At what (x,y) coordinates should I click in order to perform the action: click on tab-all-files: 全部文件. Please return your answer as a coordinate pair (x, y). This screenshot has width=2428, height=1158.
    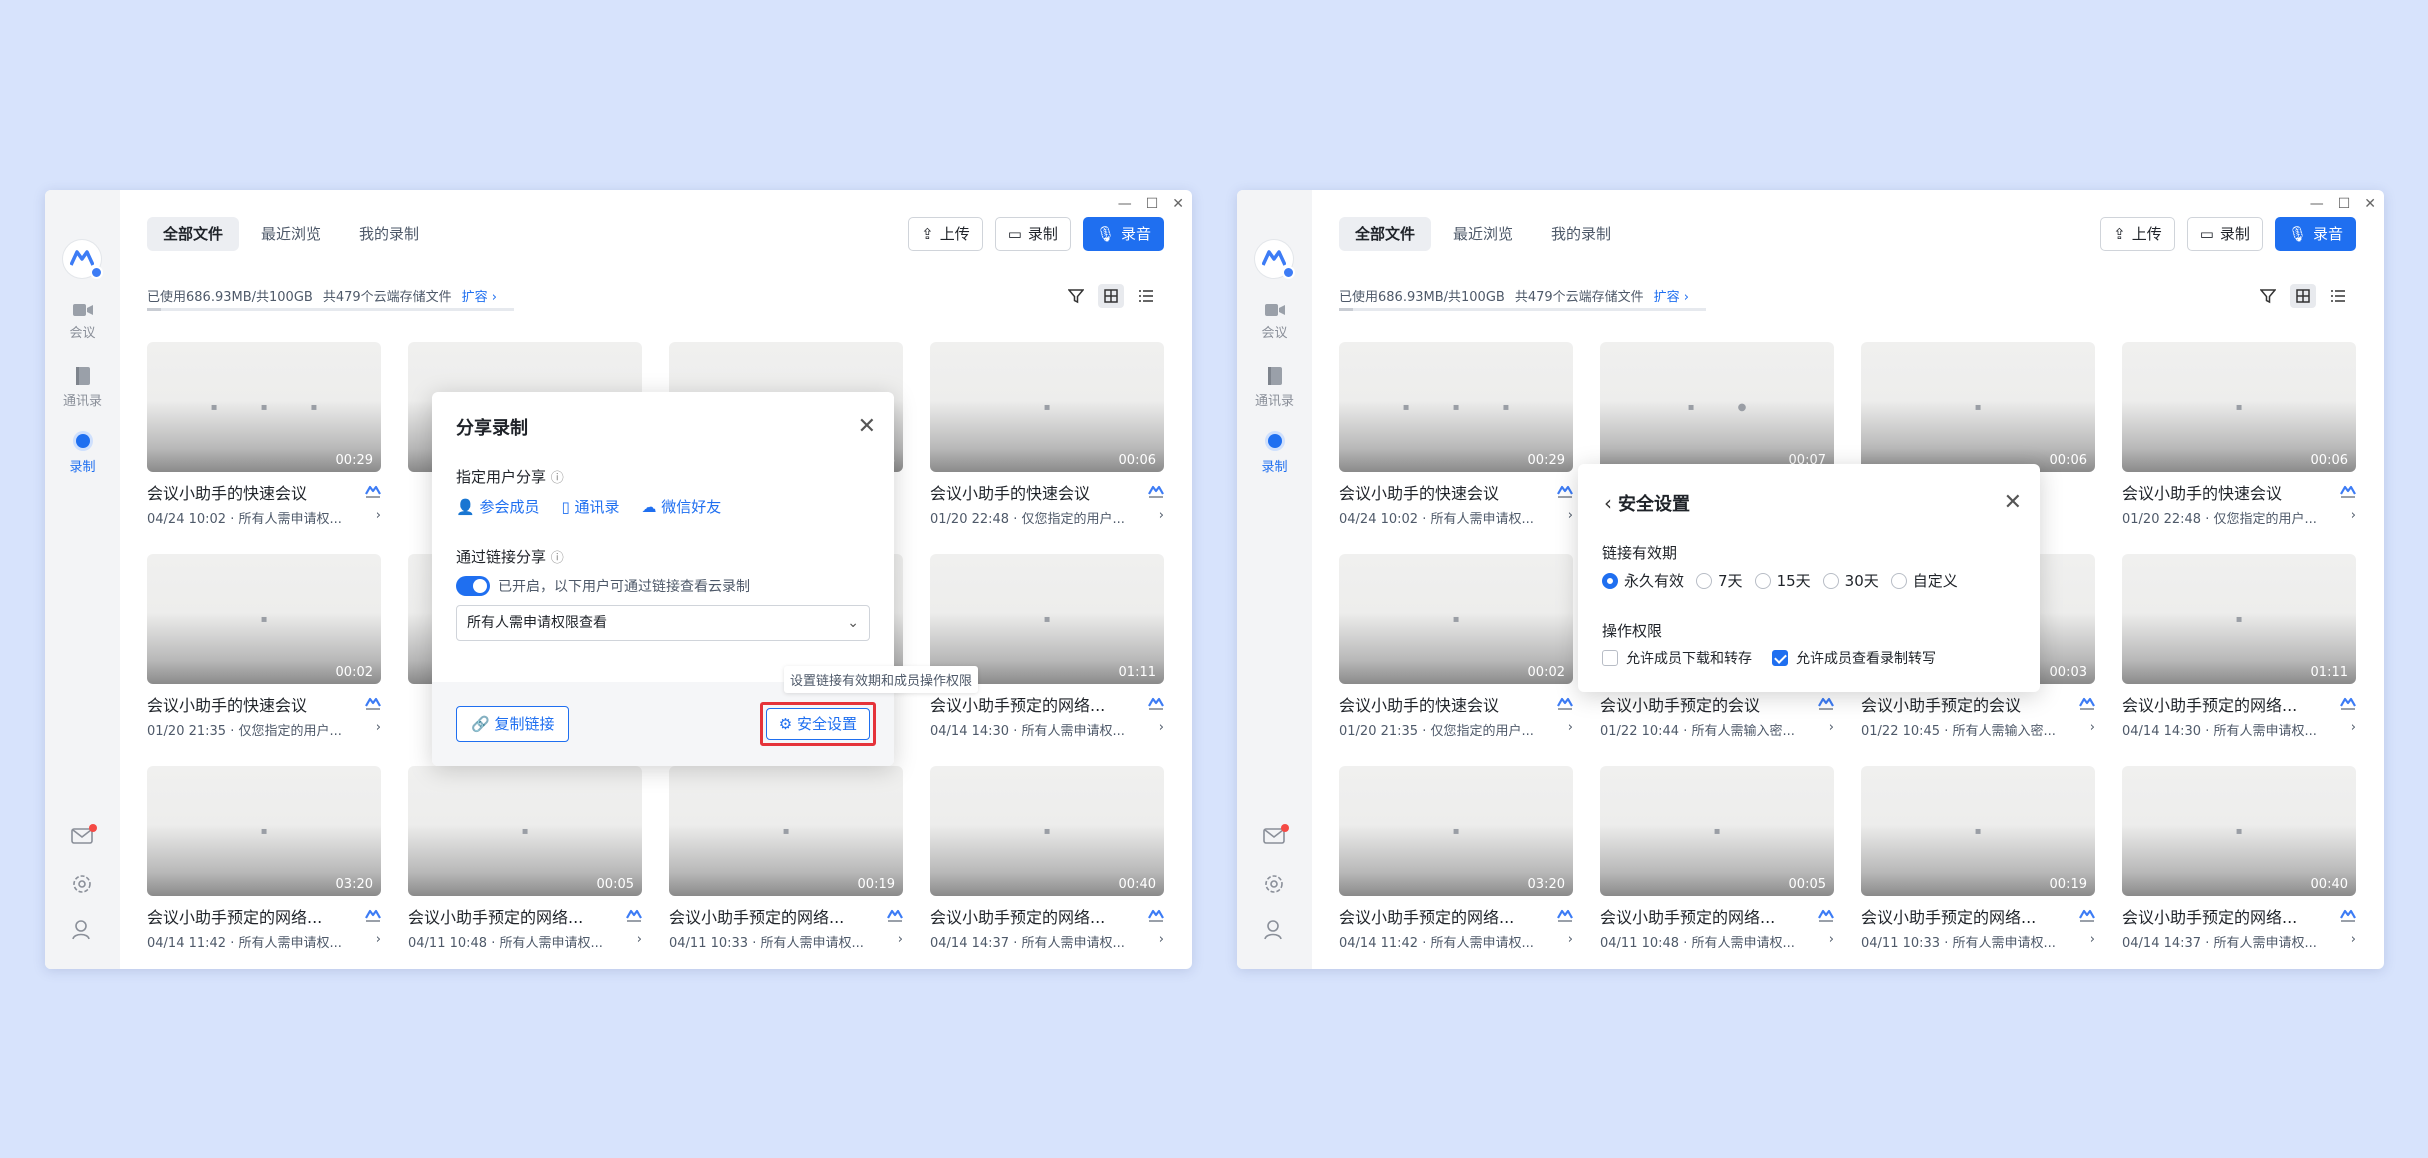
    Looking at the image, I should click on (193, 234).